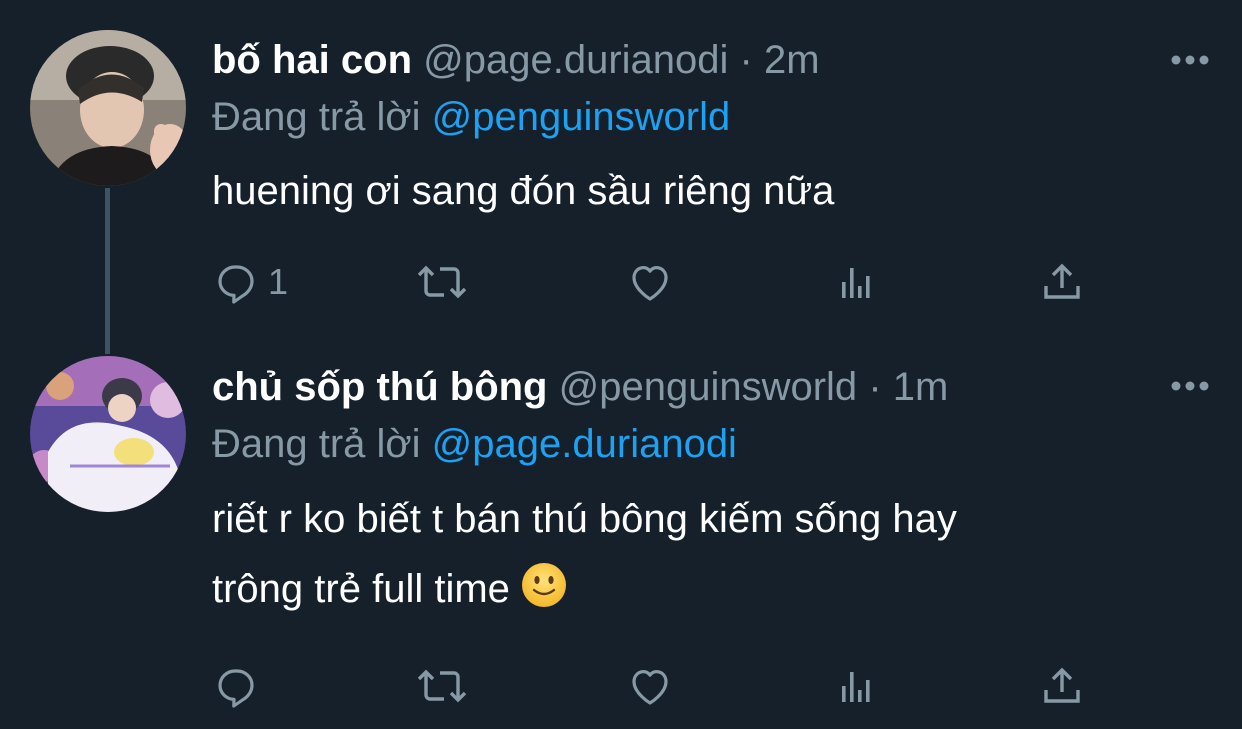 The width and height of the screenshot is (1242, 729). I want to click on tweet-header: bố hai con @page.durianodi · 2m, so click(516, 60).